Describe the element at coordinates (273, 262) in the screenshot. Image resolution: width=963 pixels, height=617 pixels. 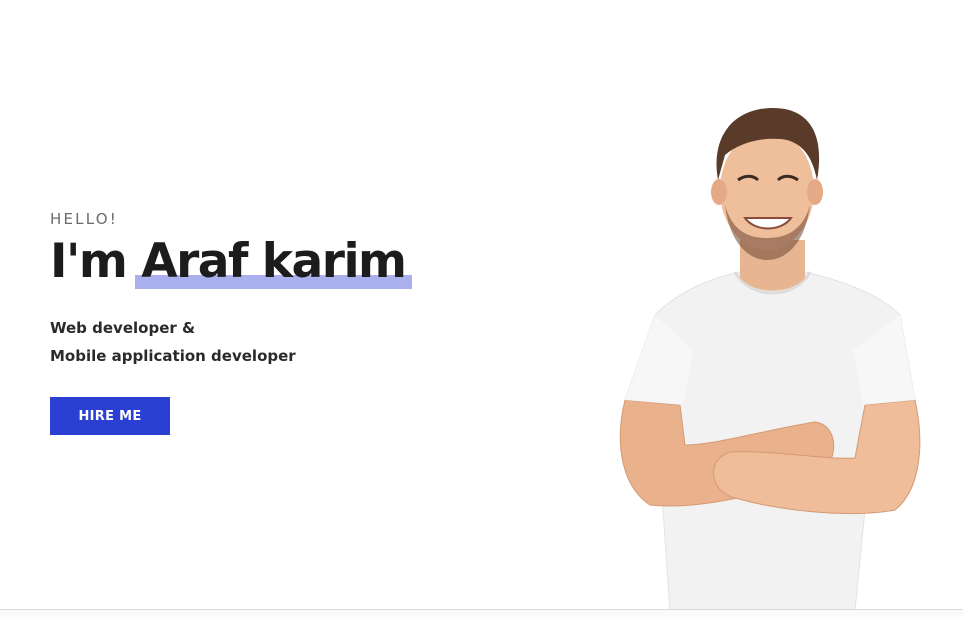
I see `headline-name: Araf karim` at that location.